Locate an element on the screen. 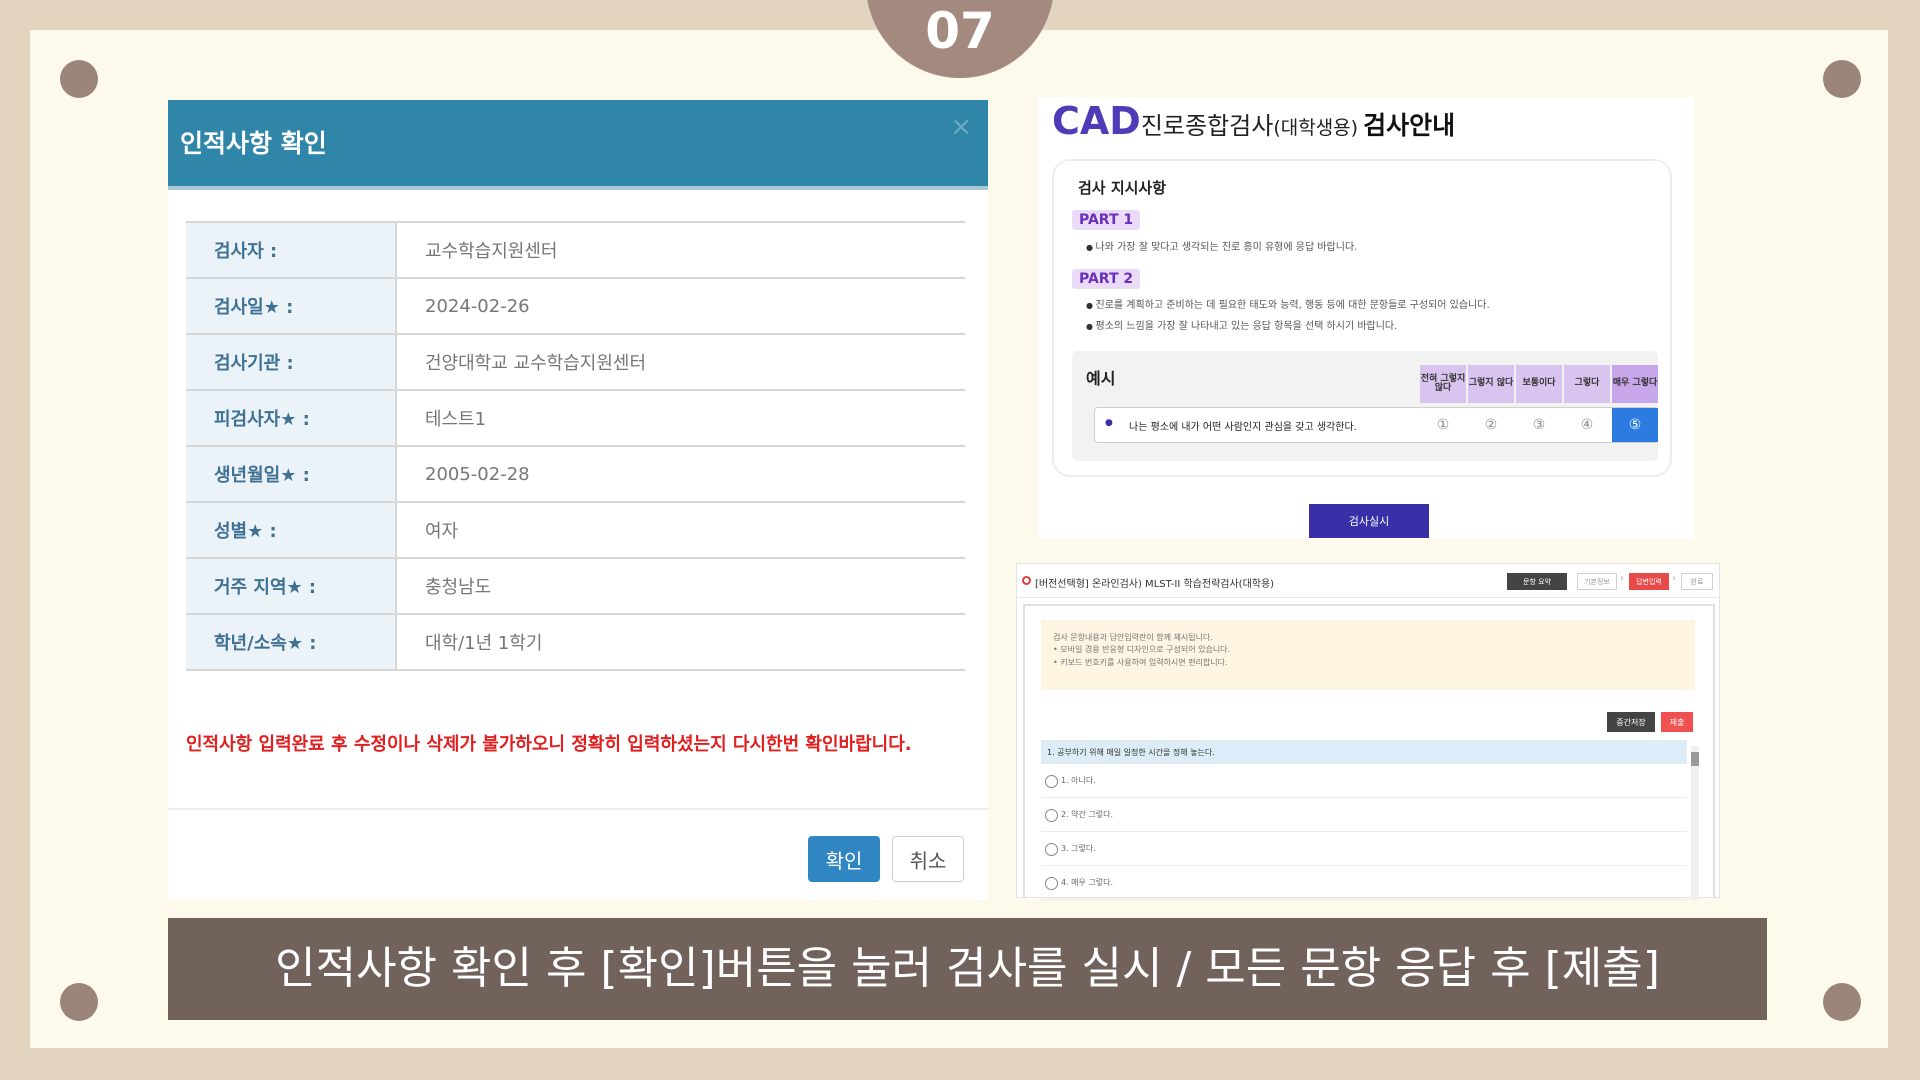 This screenshot has width=1920, height=1080. modal-title: 인적사항 확인 is located at coordinates (253, 143).